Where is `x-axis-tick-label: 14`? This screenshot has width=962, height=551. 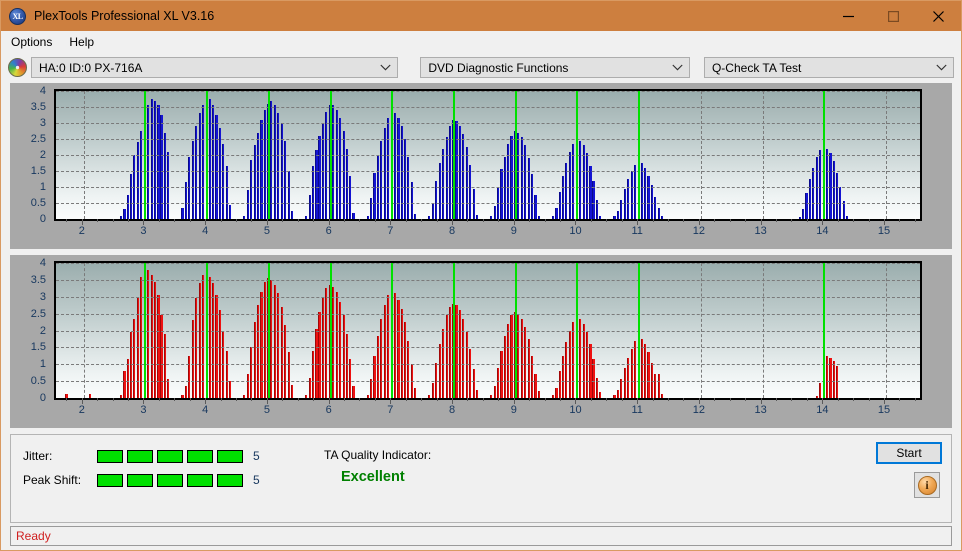 x-axis-tick-label: 14 is located at coordinates (822, 231).